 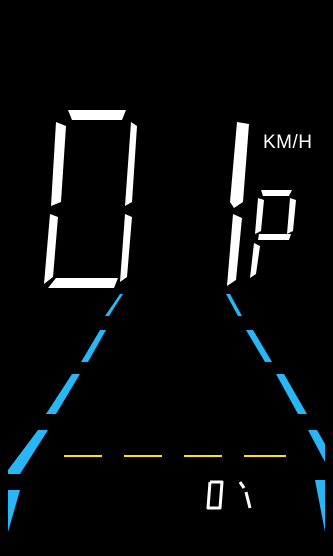 What do you see at coordinates (229, 495) in the screenshot?
I see `trip-digits` at bounding box center [229, 495].